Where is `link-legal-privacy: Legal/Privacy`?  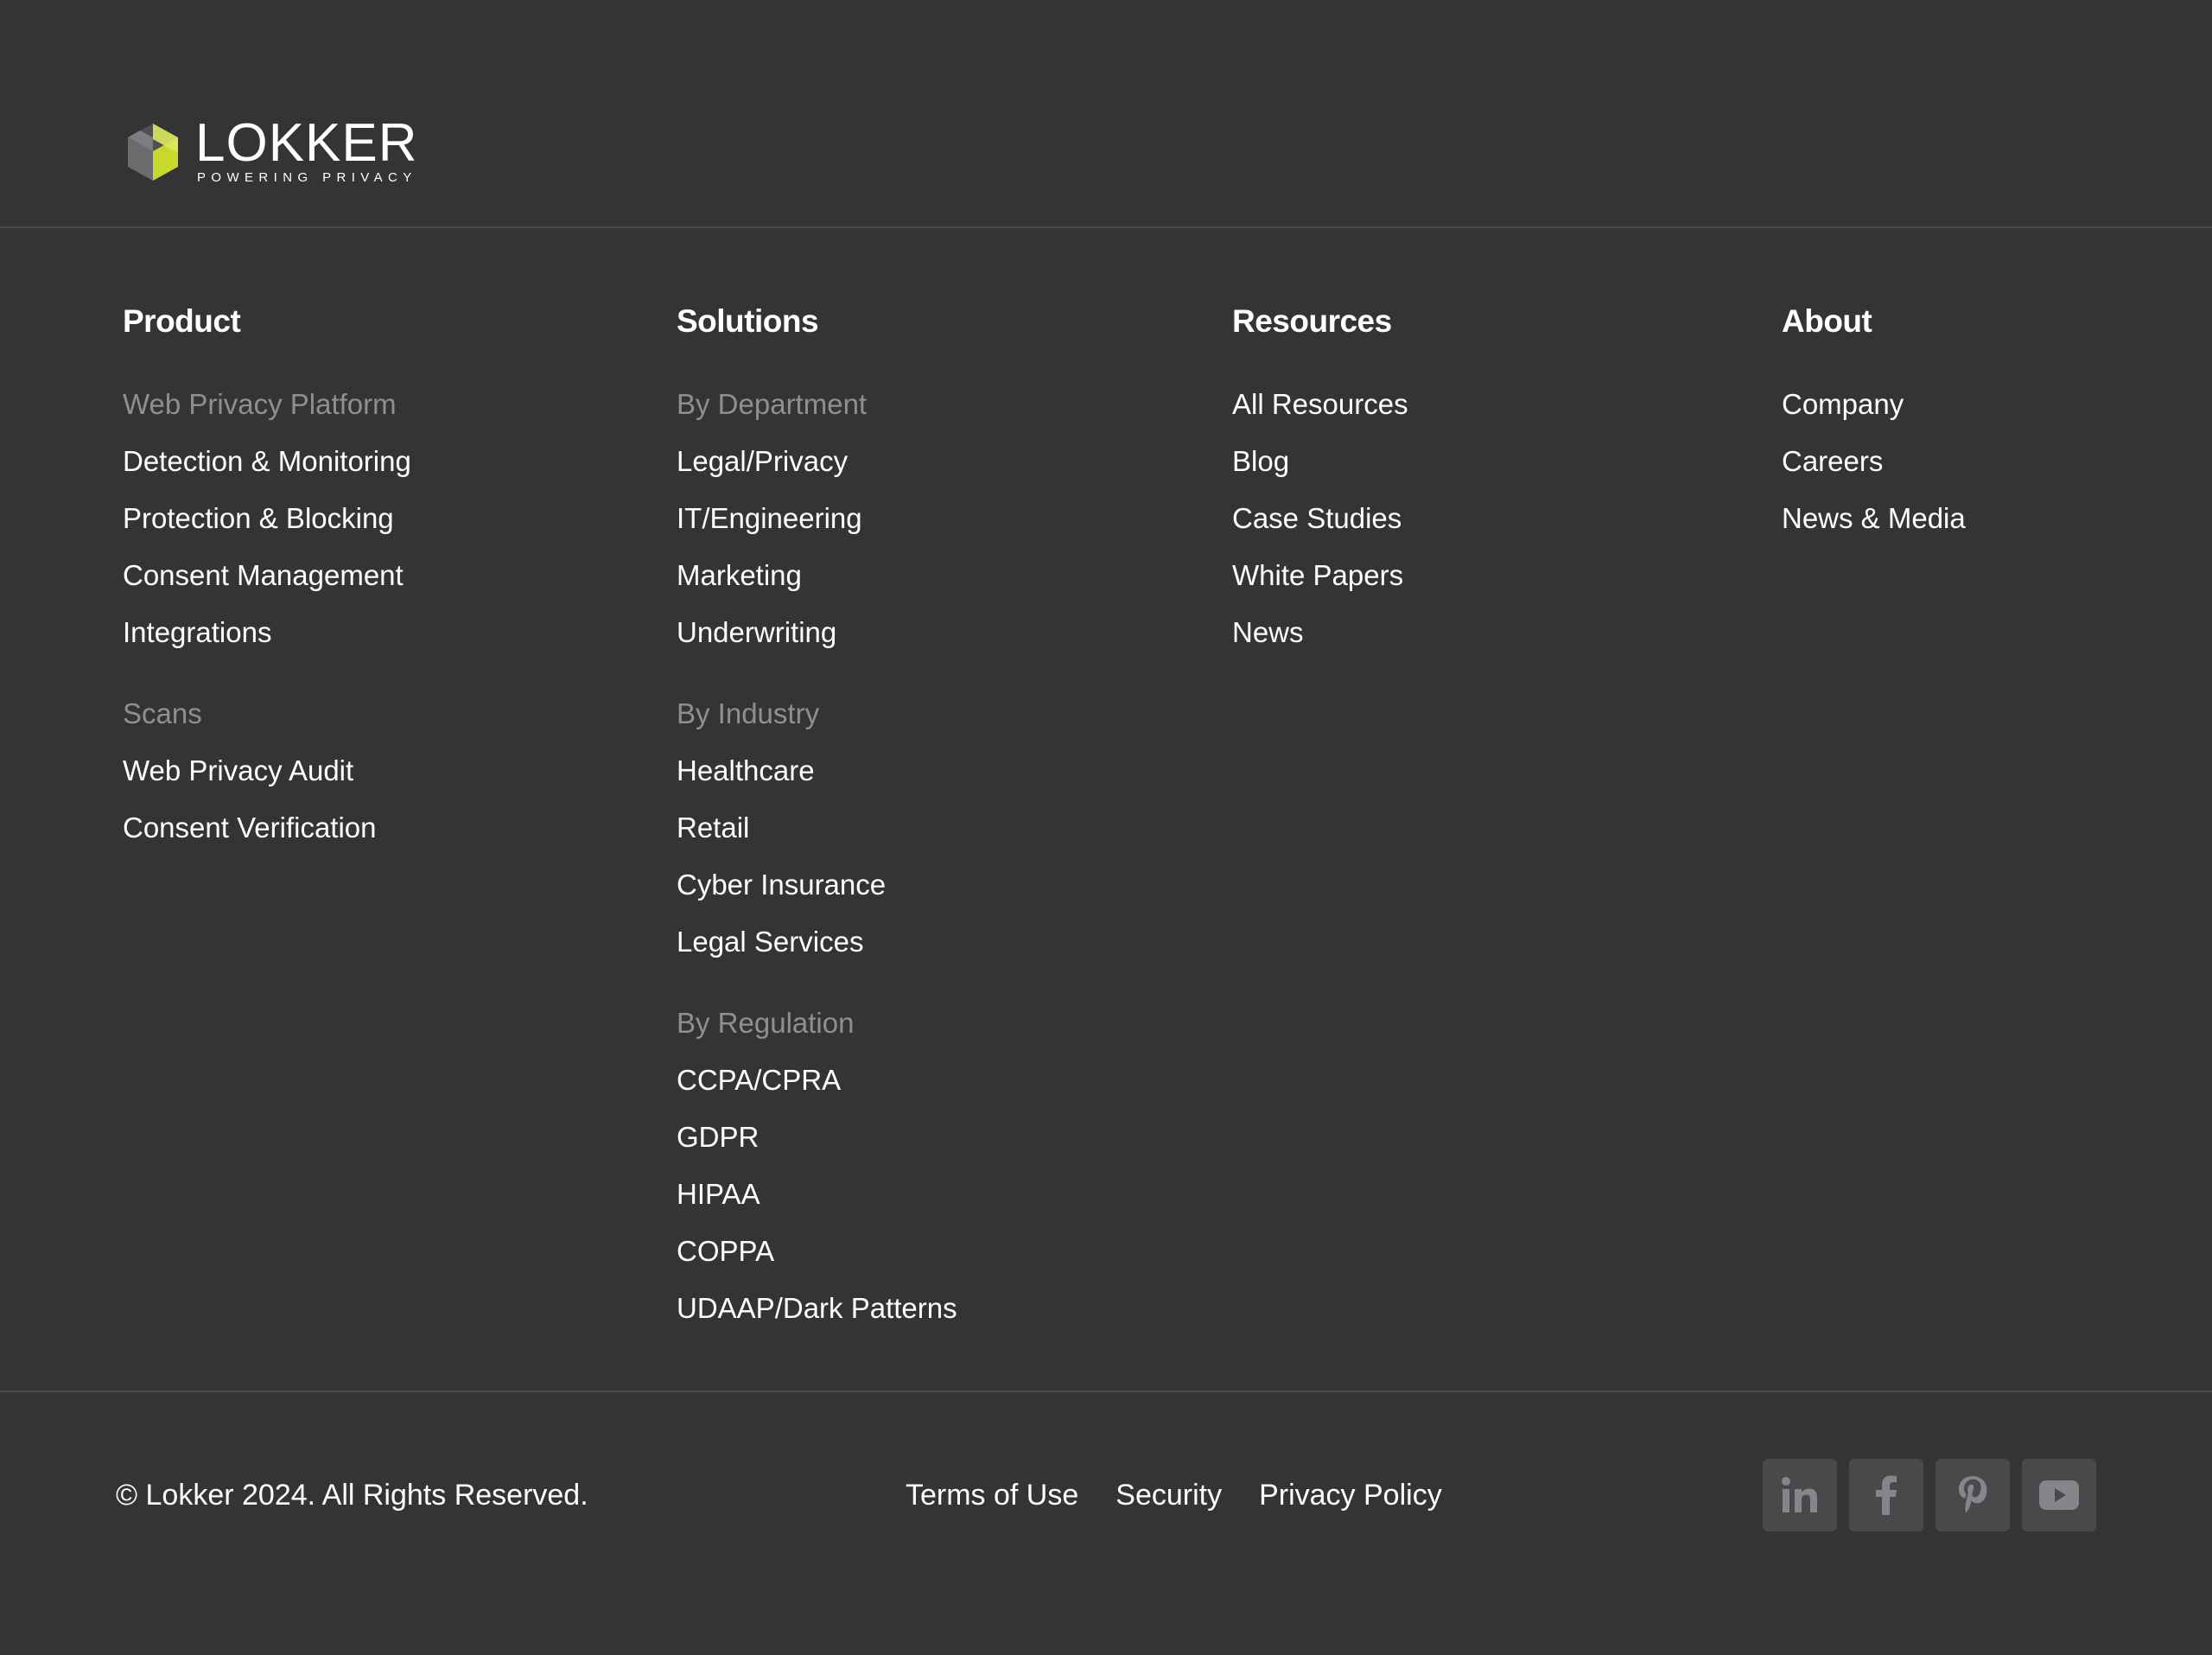 link-legal-privacy: Legal/Privacy is located at coordinates (817, 461).